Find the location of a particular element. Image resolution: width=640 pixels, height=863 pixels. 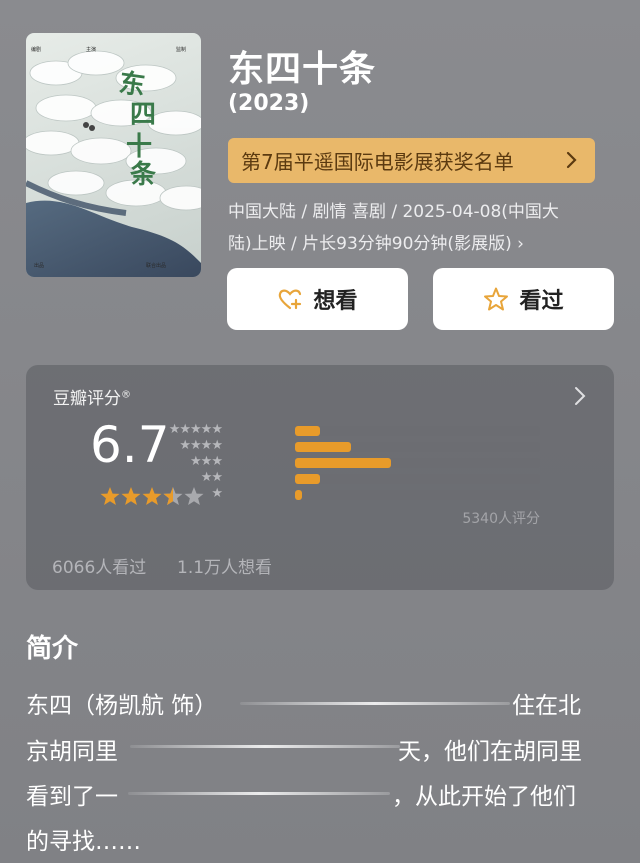

meta-line-2: 陆)上映 / 片长93分钟90分钟(影展版) › is located at coordinates (376, 244).